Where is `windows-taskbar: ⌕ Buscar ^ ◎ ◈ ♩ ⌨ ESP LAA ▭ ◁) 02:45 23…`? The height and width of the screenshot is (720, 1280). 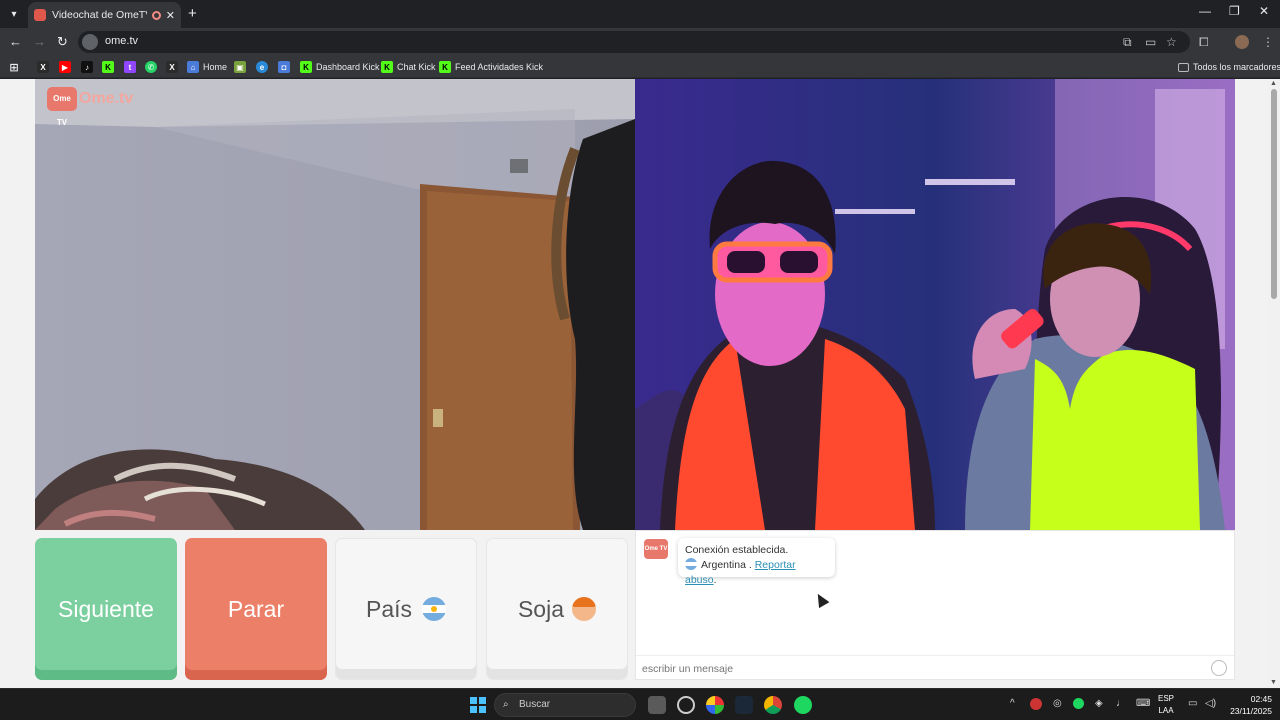 windows-taskbar: ⌕ Buscar ^ ◎ ◈ ♩ ⌨ ESP LAA ▭ ◁) 02:45 23… is located at coordinates (640, 704).